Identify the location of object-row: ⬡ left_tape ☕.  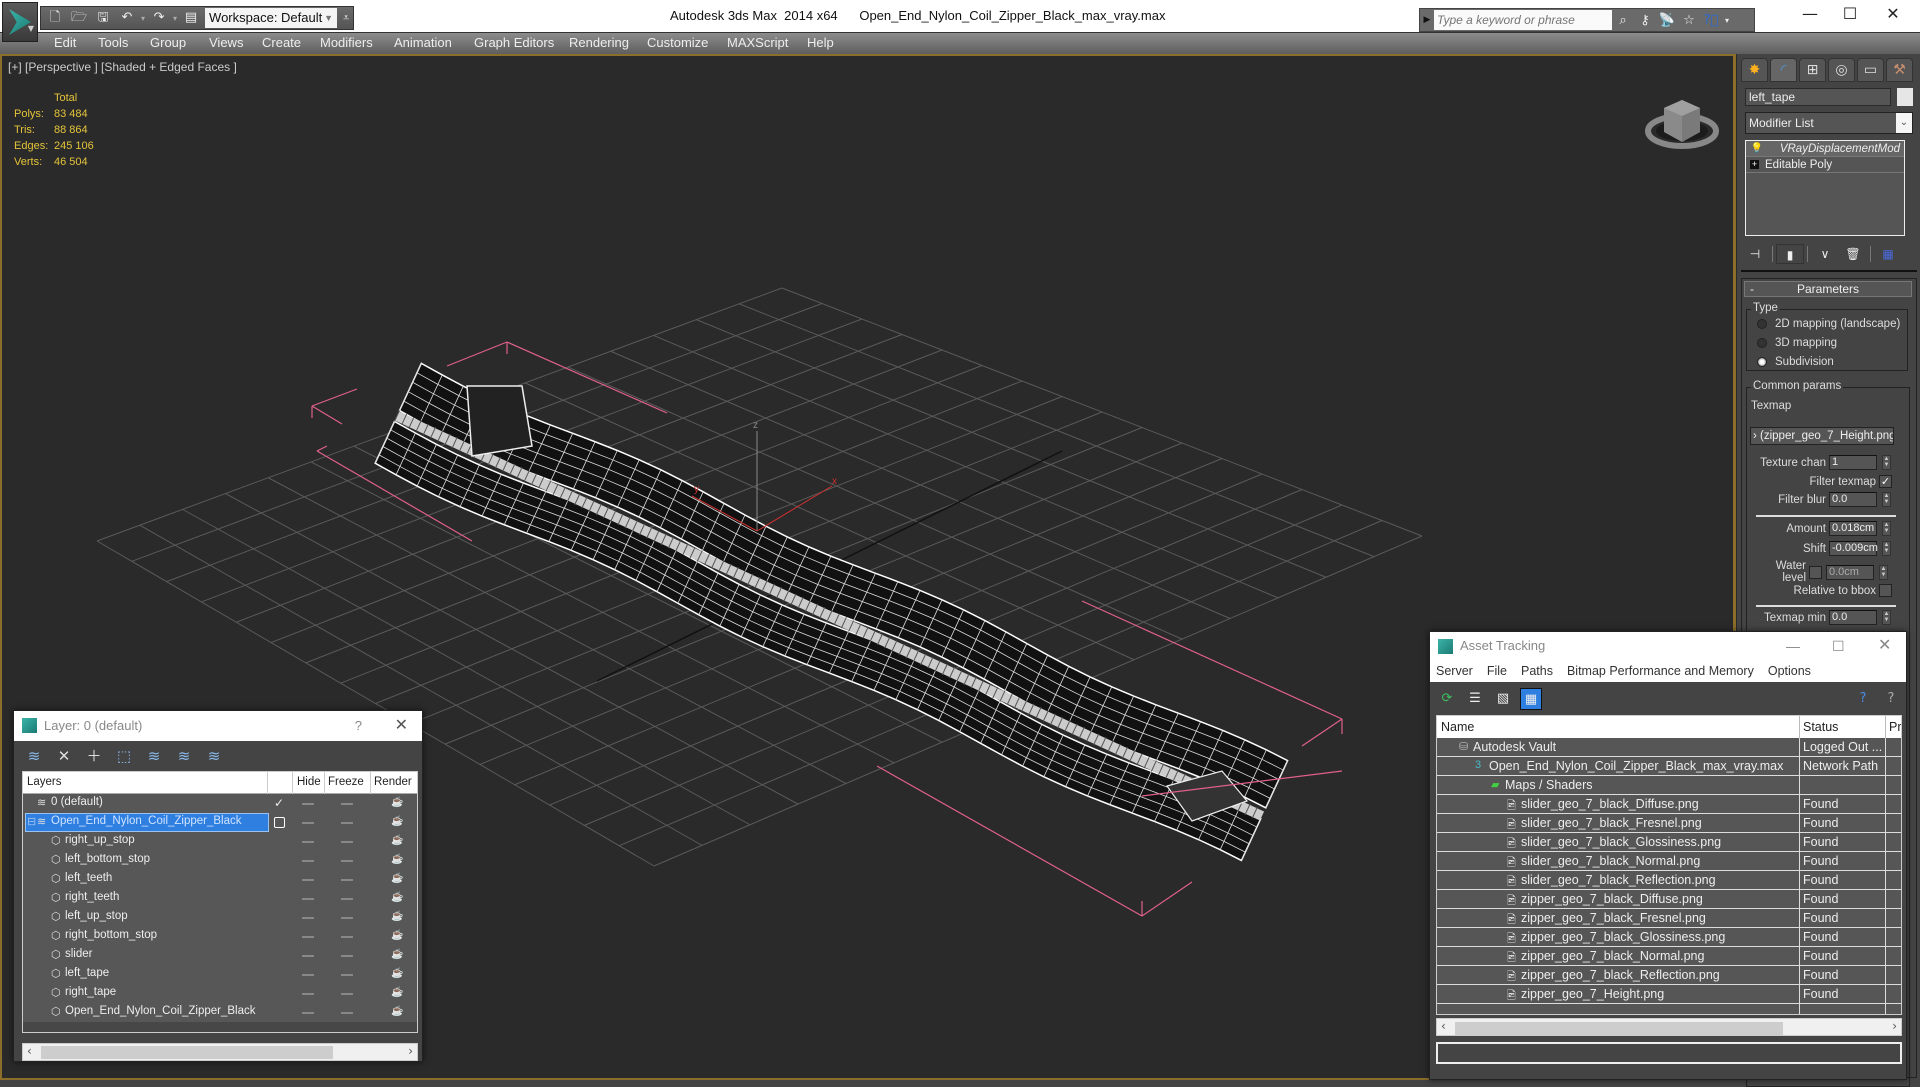
(220, 974).